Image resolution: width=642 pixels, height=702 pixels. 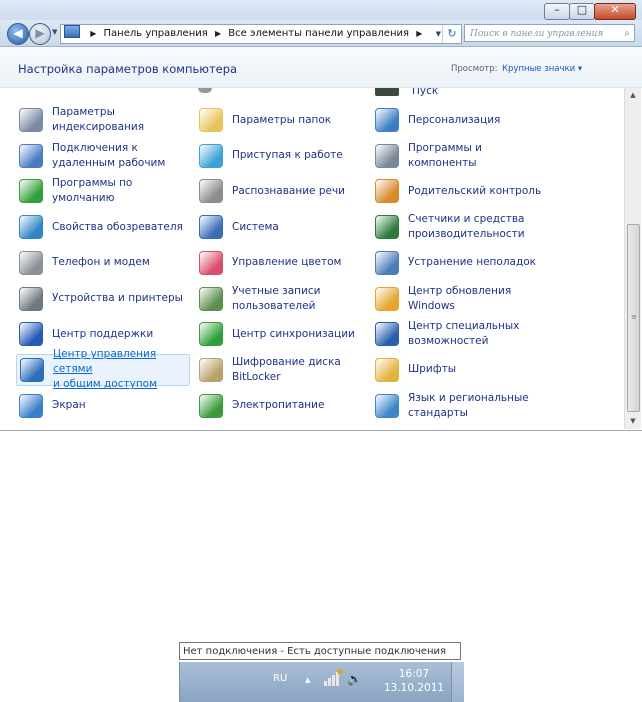 I want to click on control-panel-item: Центр управления сетями и общим доступом, so click(x=103, y=369).